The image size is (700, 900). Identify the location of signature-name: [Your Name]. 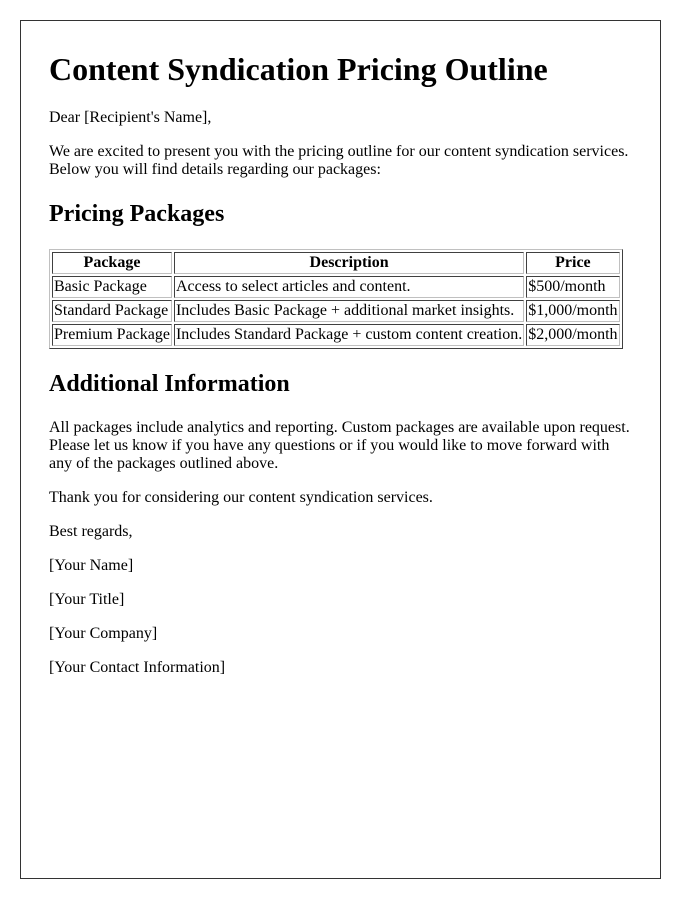
(91, 565).